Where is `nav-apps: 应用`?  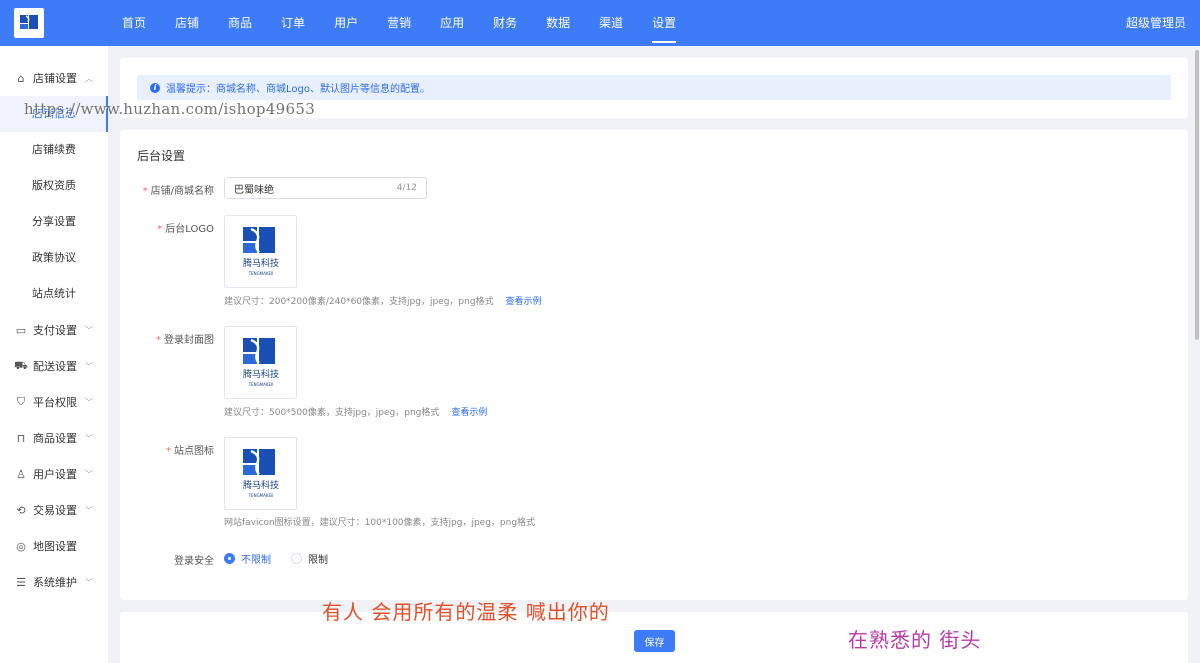
nav-apps: 应用 is located at coordinates (452, 23).